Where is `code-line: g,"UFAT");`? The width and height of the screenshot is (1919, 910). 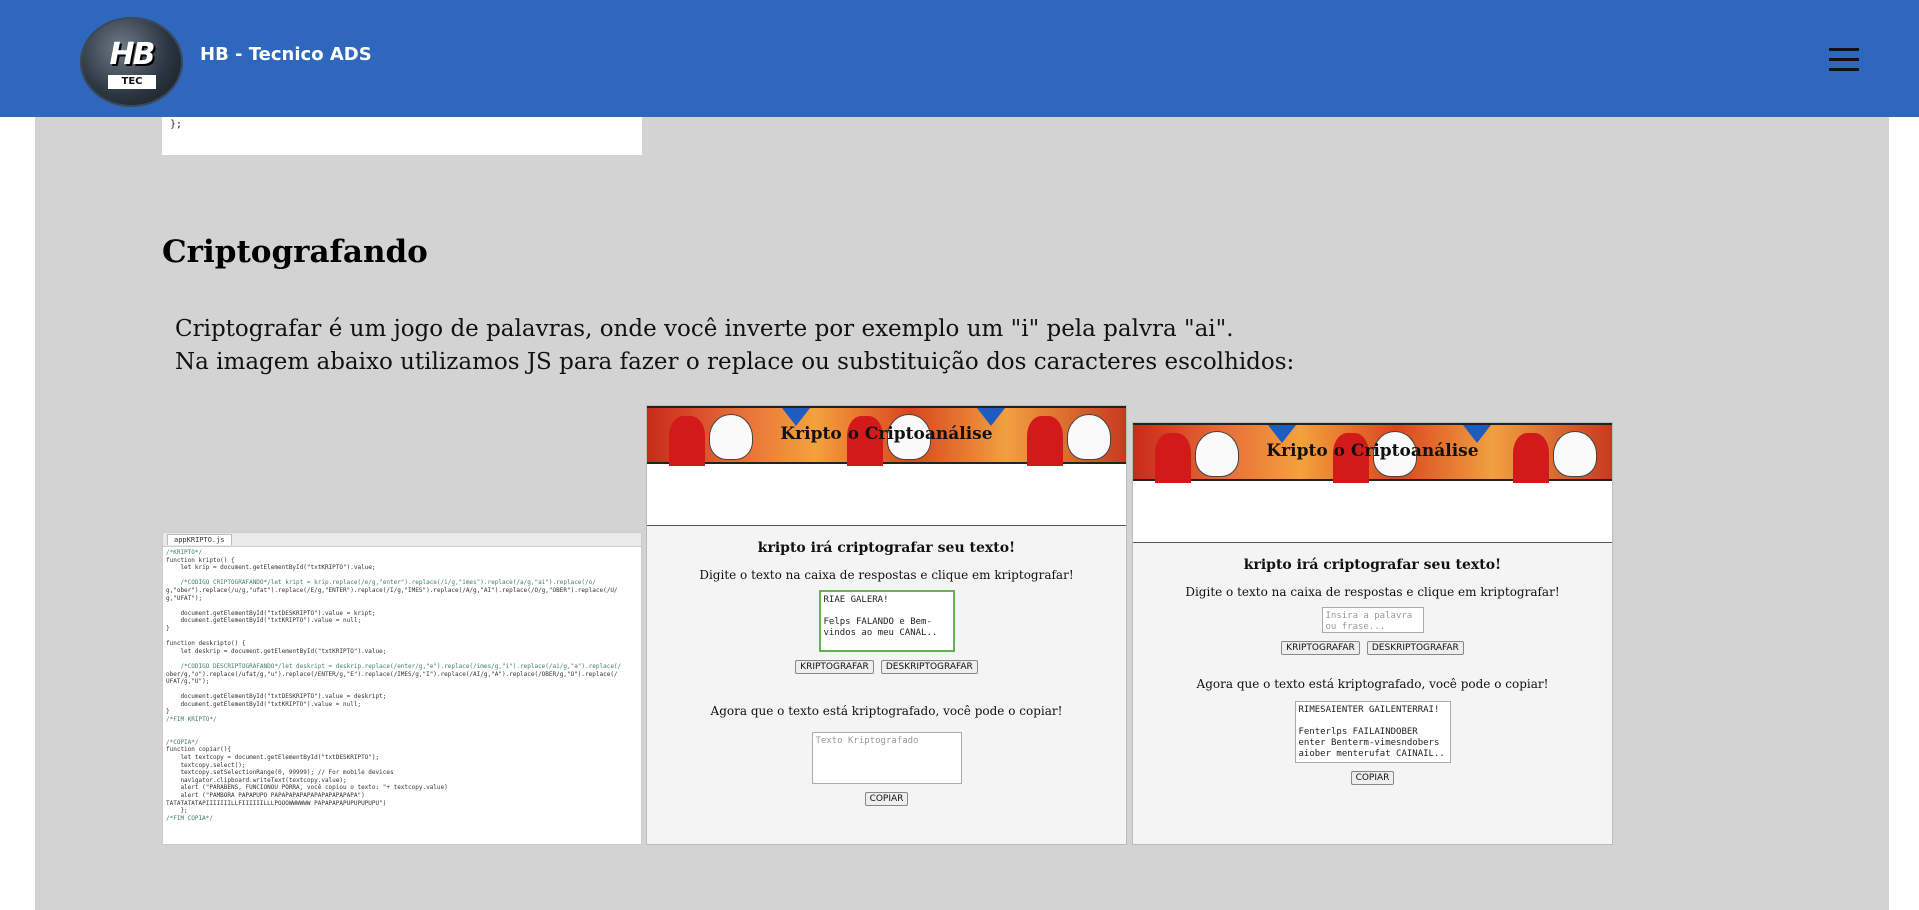 code-line: g,"UFAT"); is located at coordinates (184, 598).